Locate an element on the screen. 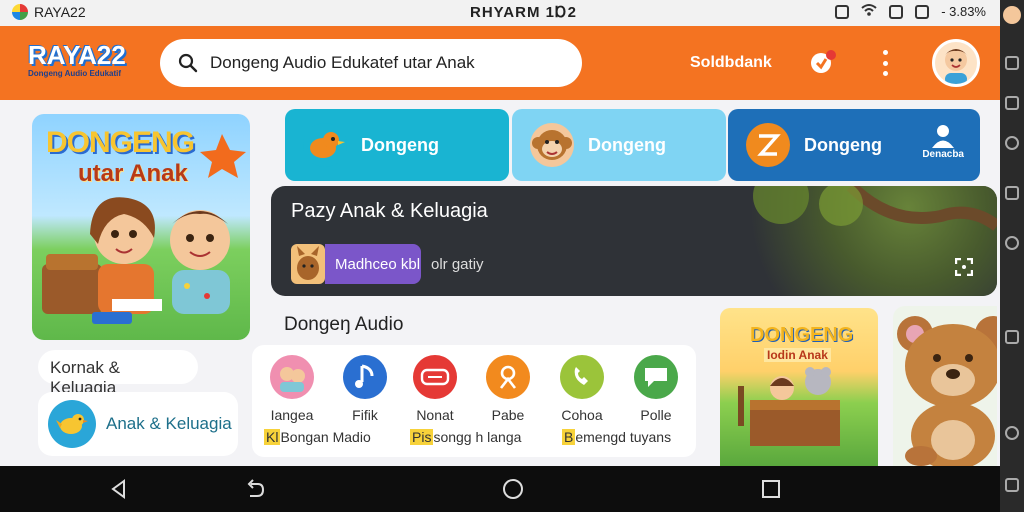 The width and height of the screenshot is (1024, 512). category-extra: Denacba is located at coordinates (943, 141).